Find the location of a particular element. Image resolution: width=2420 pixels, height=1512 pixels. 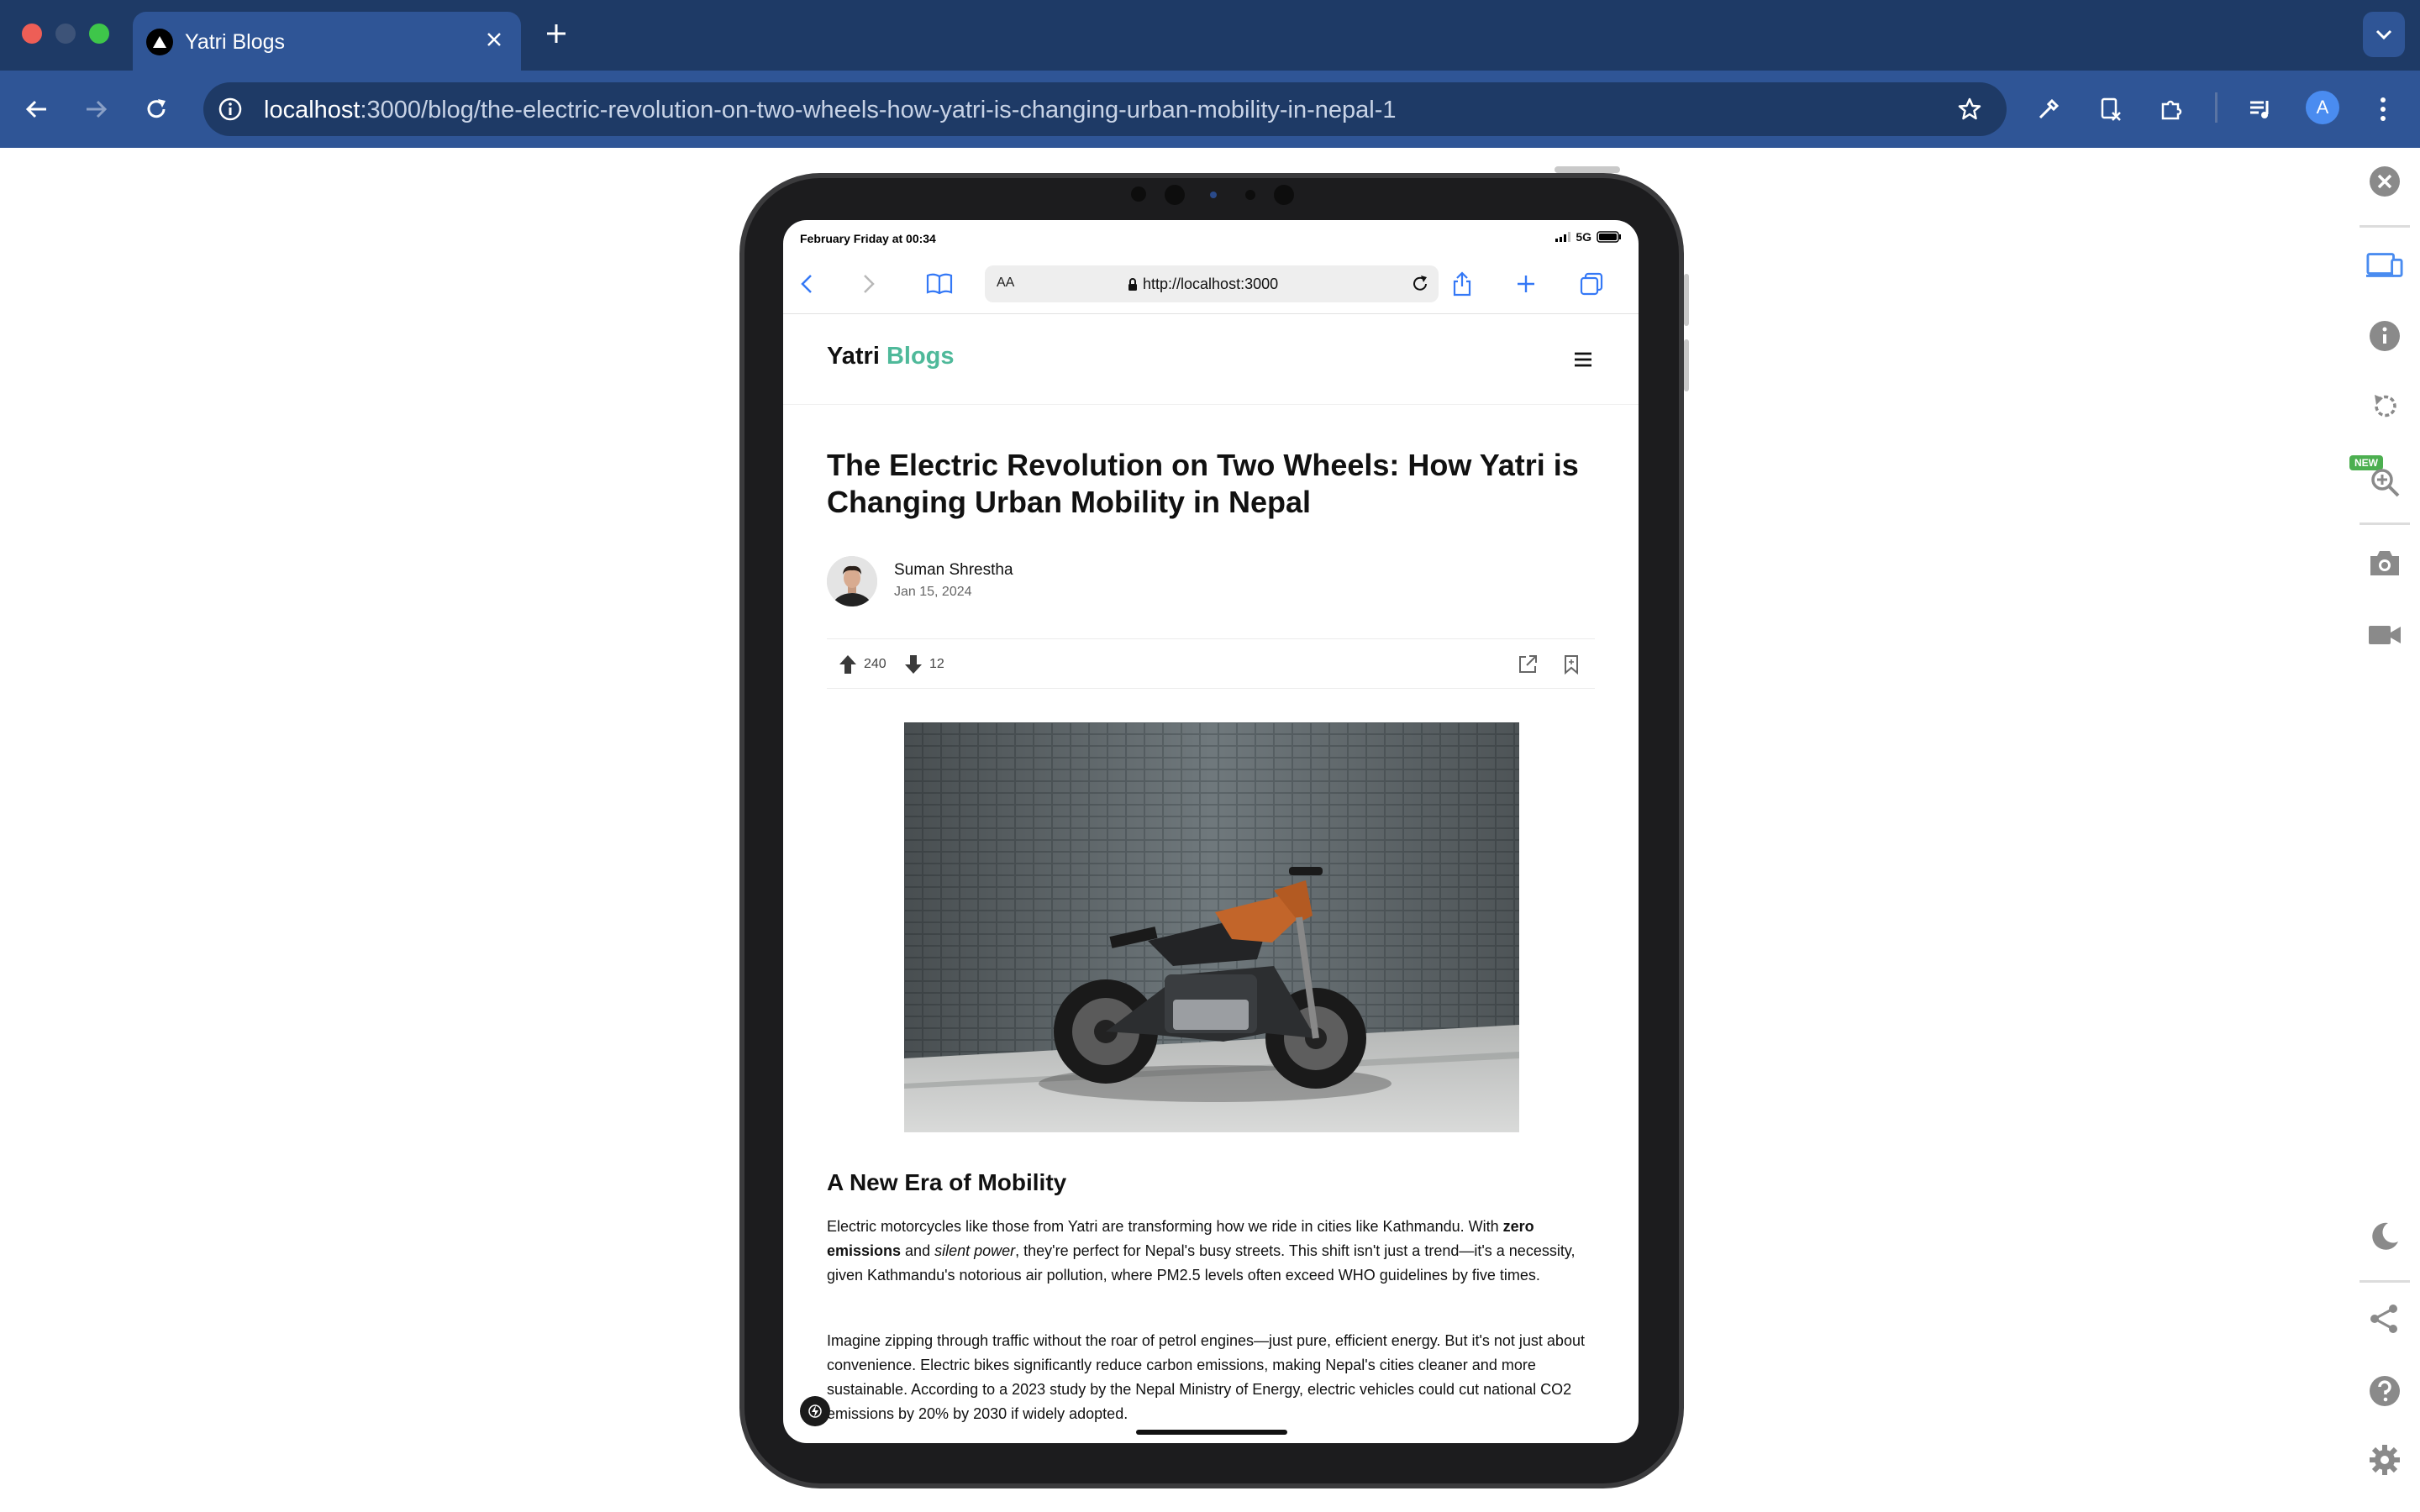

nextjs-dev-indicator is located at coordinates (815, 1411).